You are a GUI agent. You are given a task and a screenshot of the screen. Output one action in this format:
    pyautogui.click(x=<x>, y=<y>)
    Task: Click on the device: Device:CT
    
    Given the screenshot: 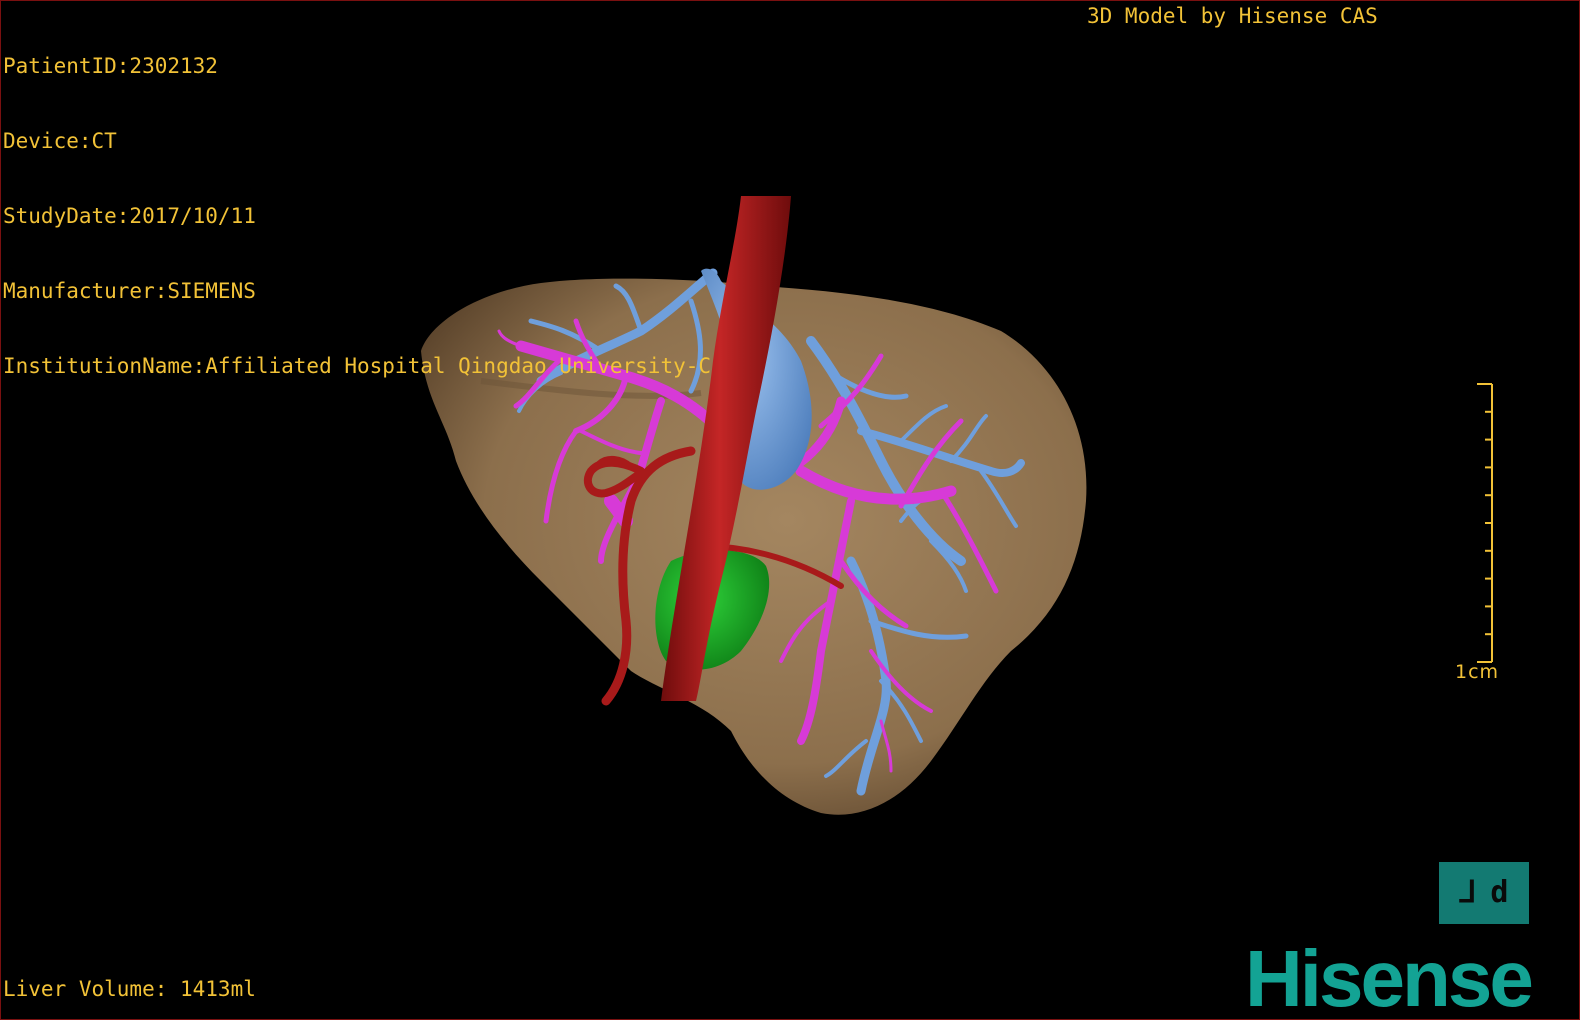 What is the action you would take?
    pyautogui.click(x=60, y=141)
    